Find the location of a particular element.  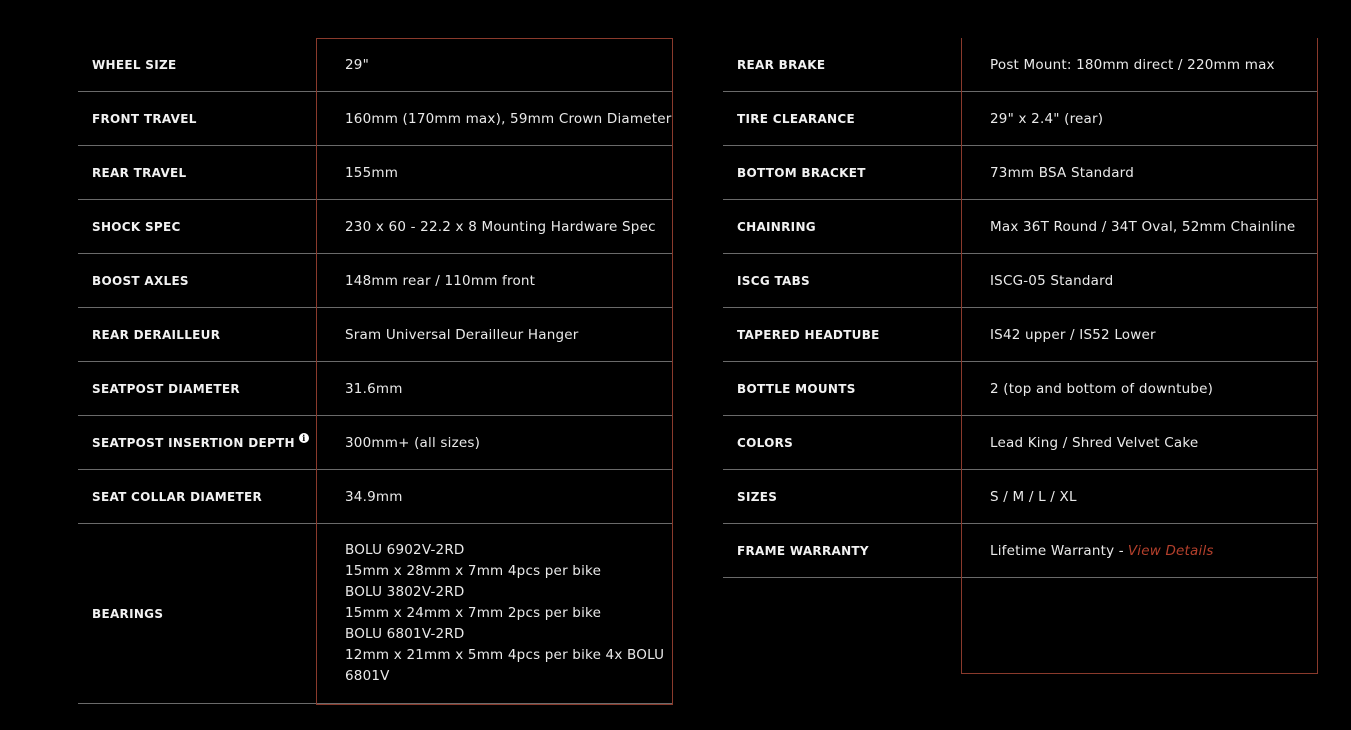

spec-label: REAR BRAKE is located at coordinates (842, 64).